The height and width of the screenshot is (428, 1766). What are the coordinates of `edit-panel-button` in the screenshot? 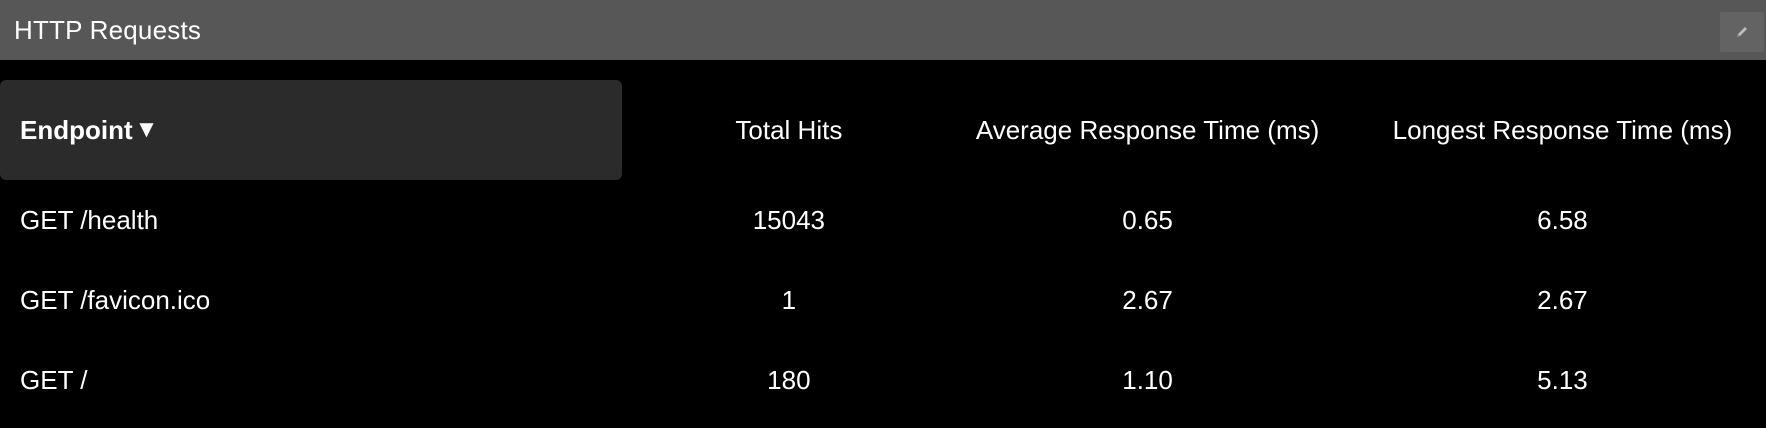 It's located at (1742, 32).